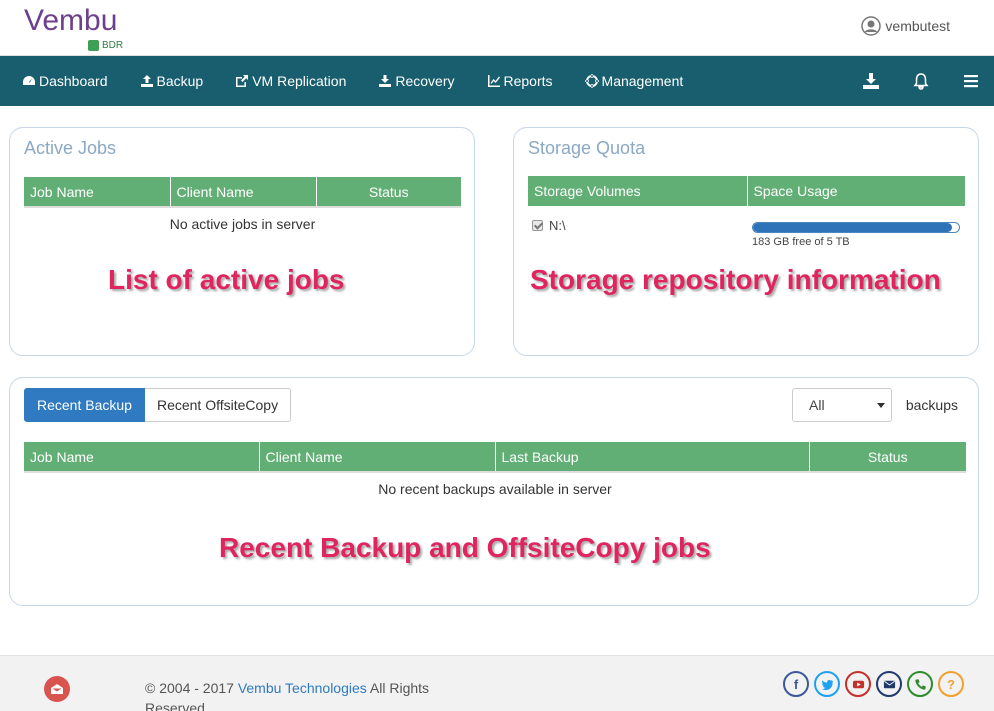 This screenshot has width=994, height=711. I want to click on logo-sub: BDR, so click(105, 45).